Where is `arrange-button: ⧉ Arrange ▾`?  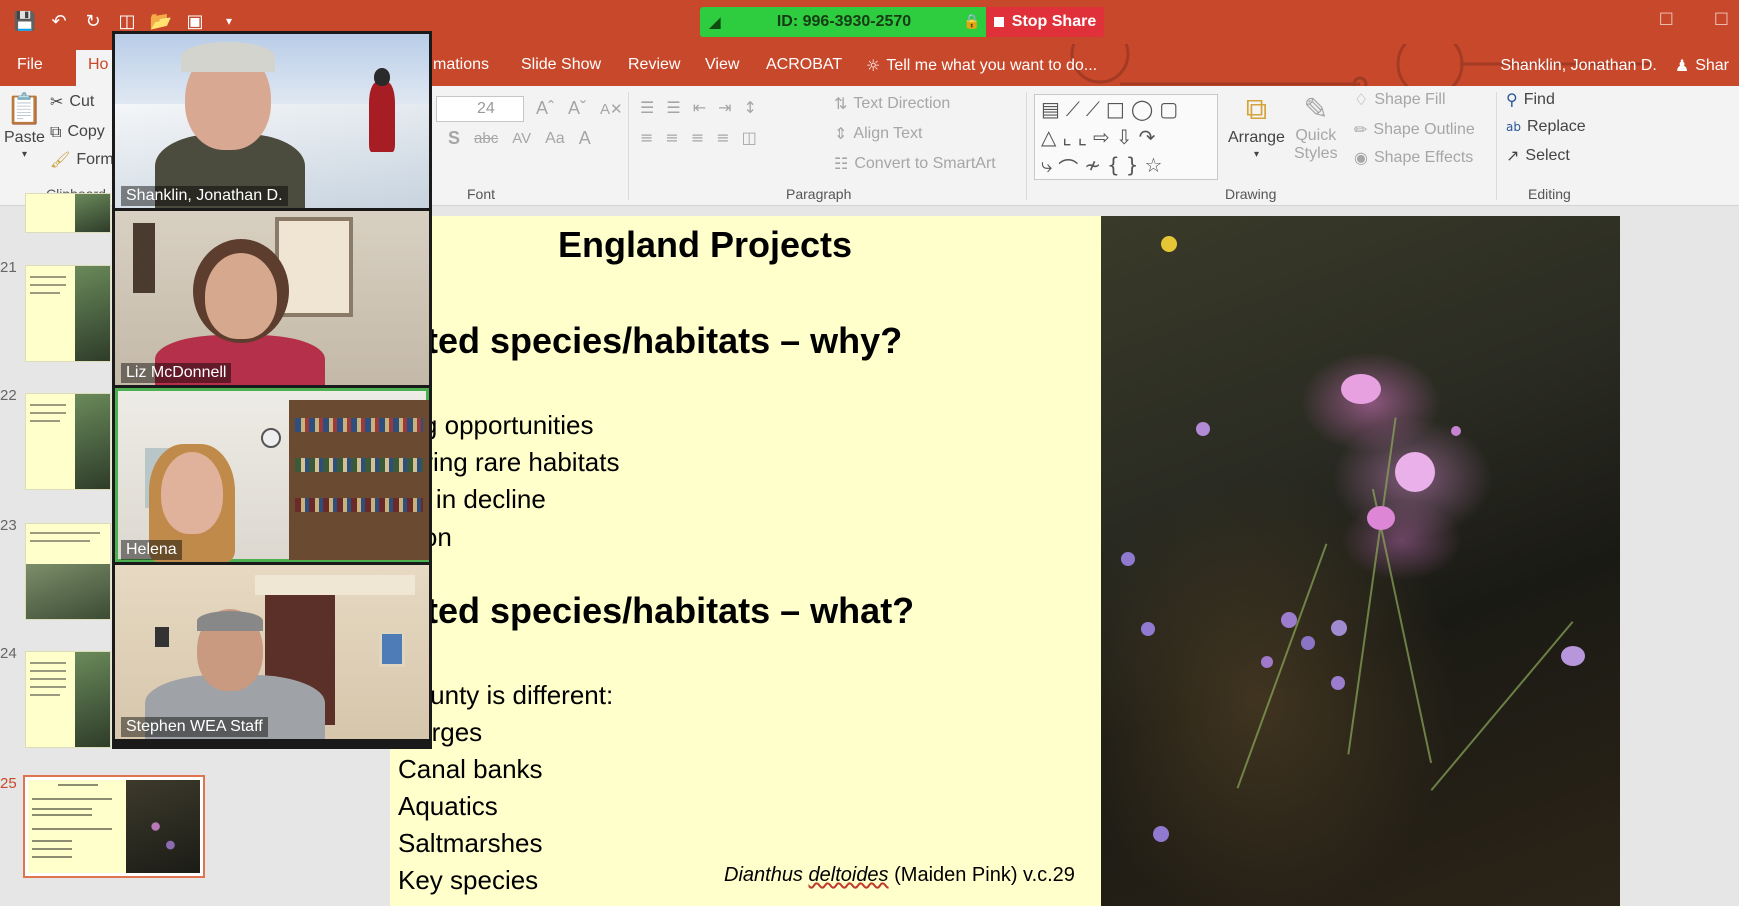 arrange-button: ⧉ Arrange ▾ is located at coordinates (1256, 126).